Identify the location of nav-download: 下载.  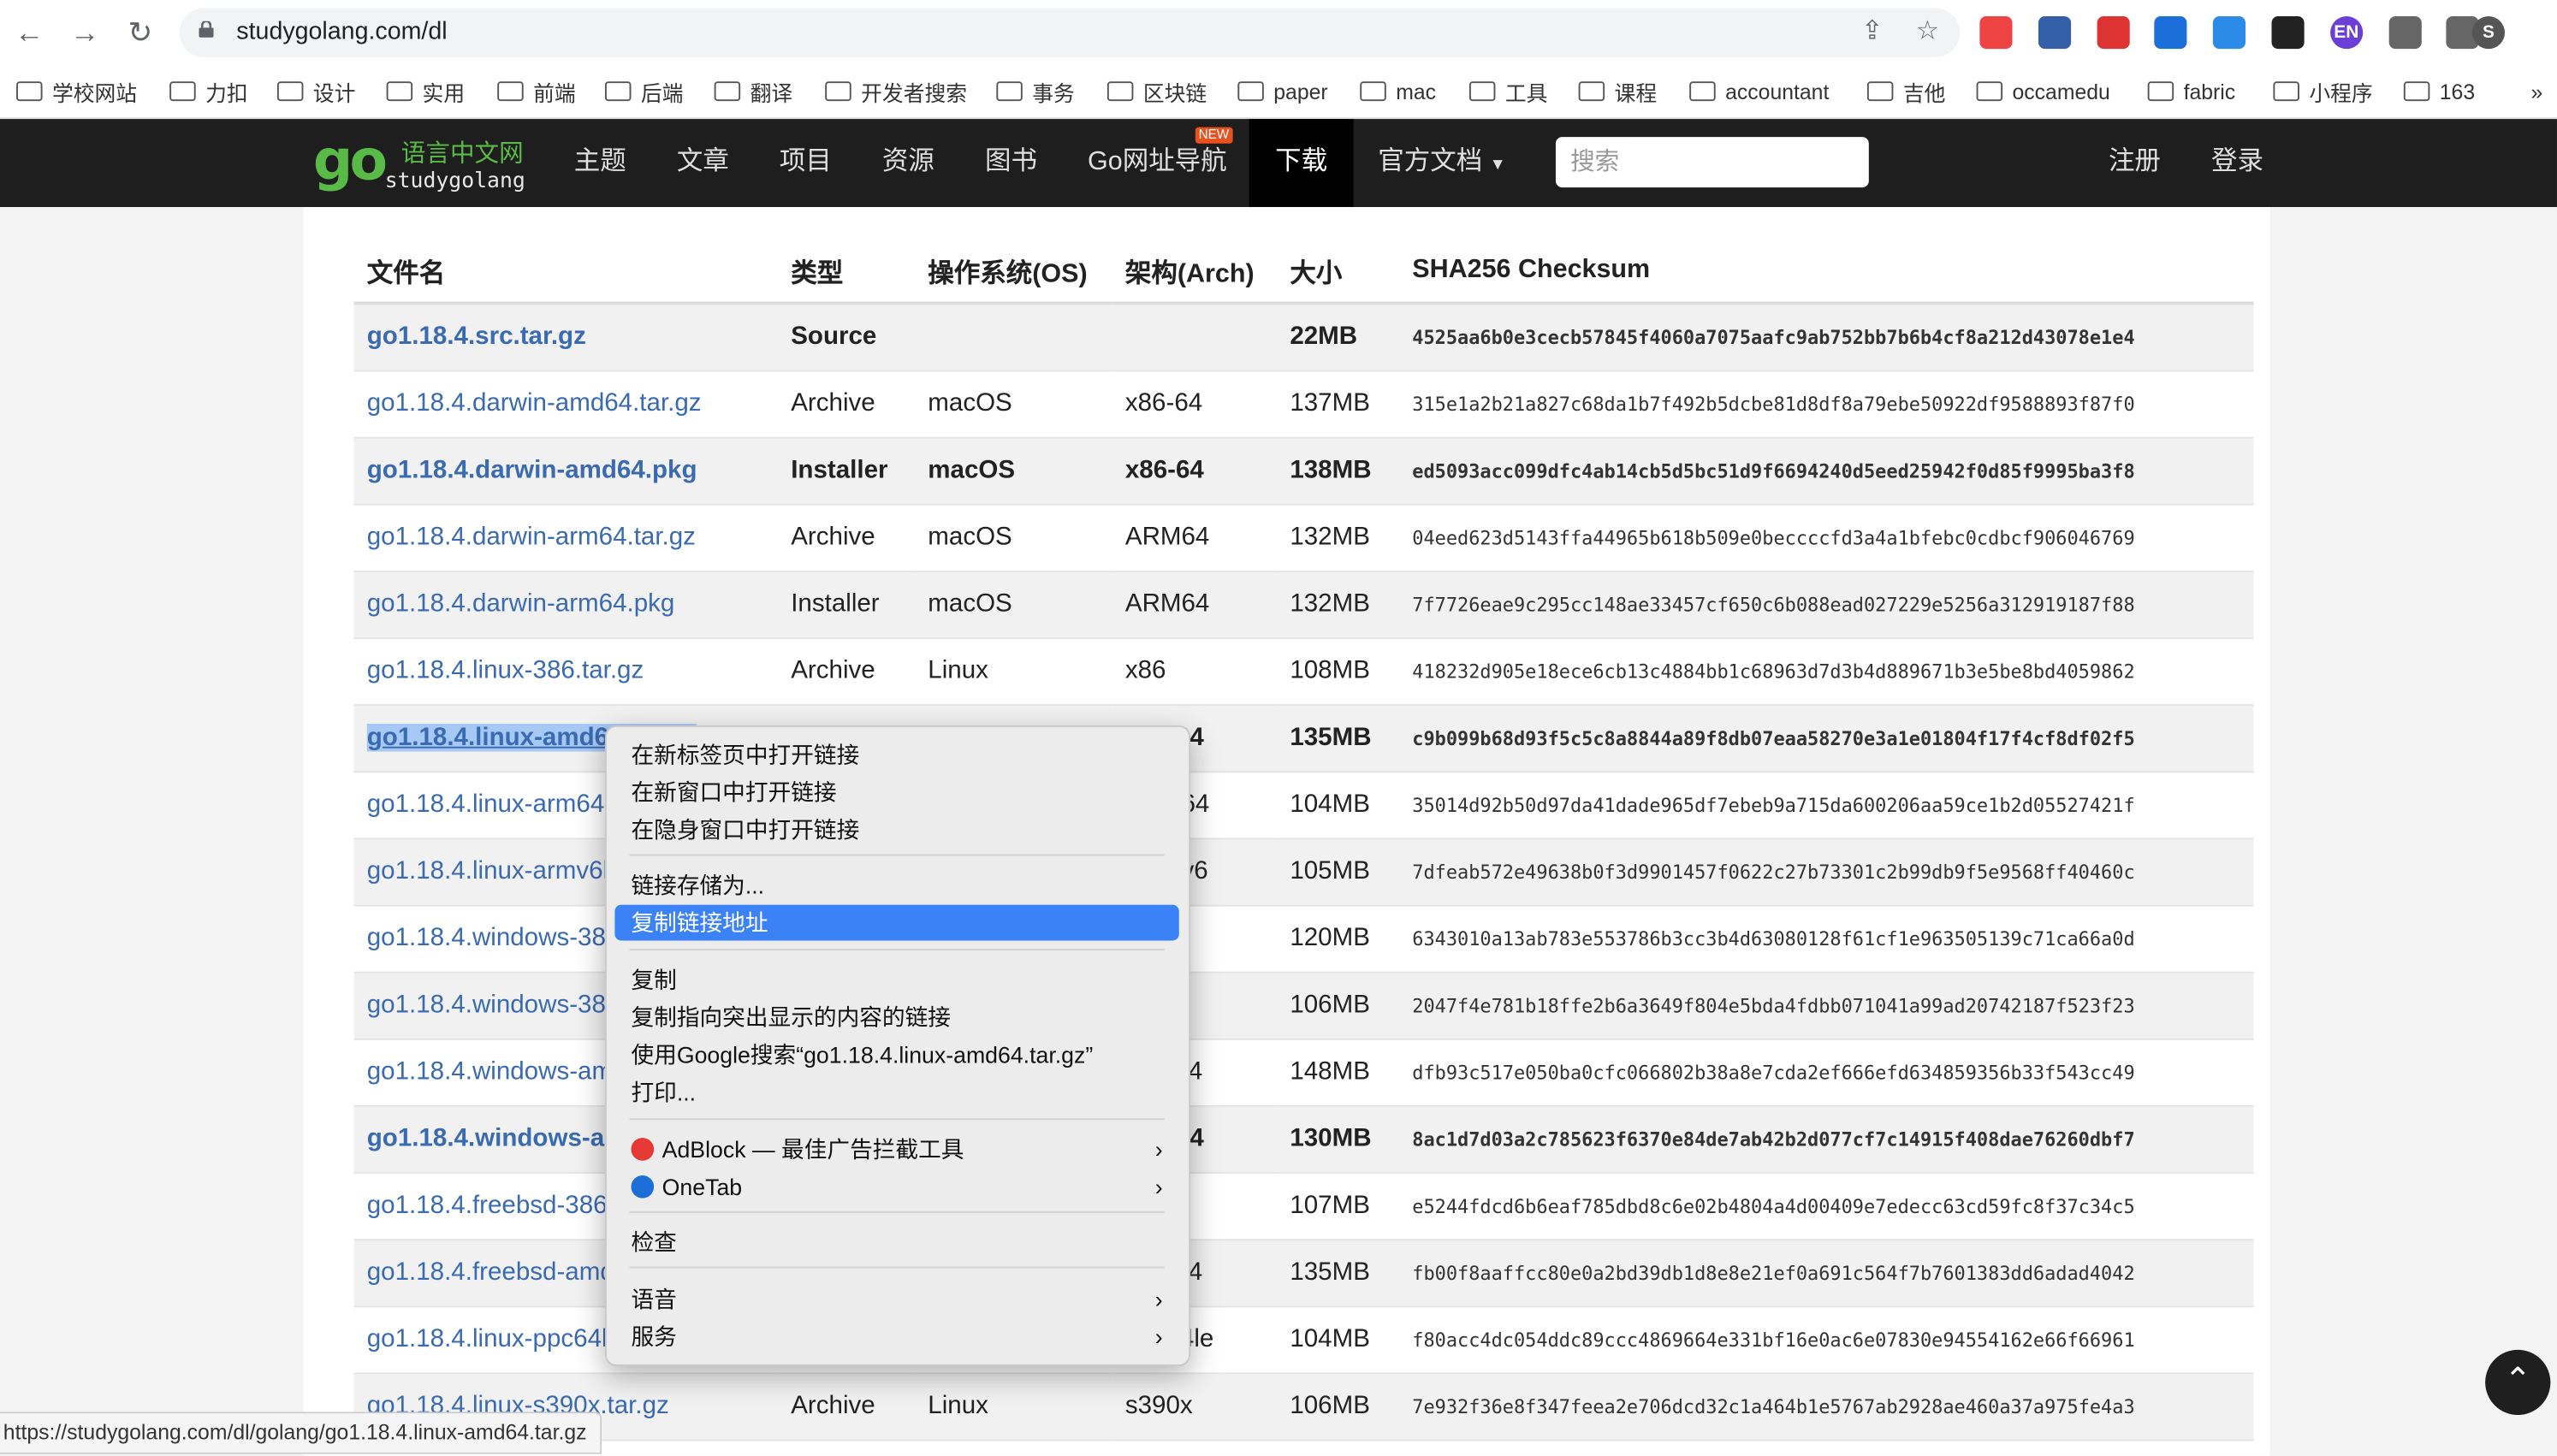
(1301, 163).